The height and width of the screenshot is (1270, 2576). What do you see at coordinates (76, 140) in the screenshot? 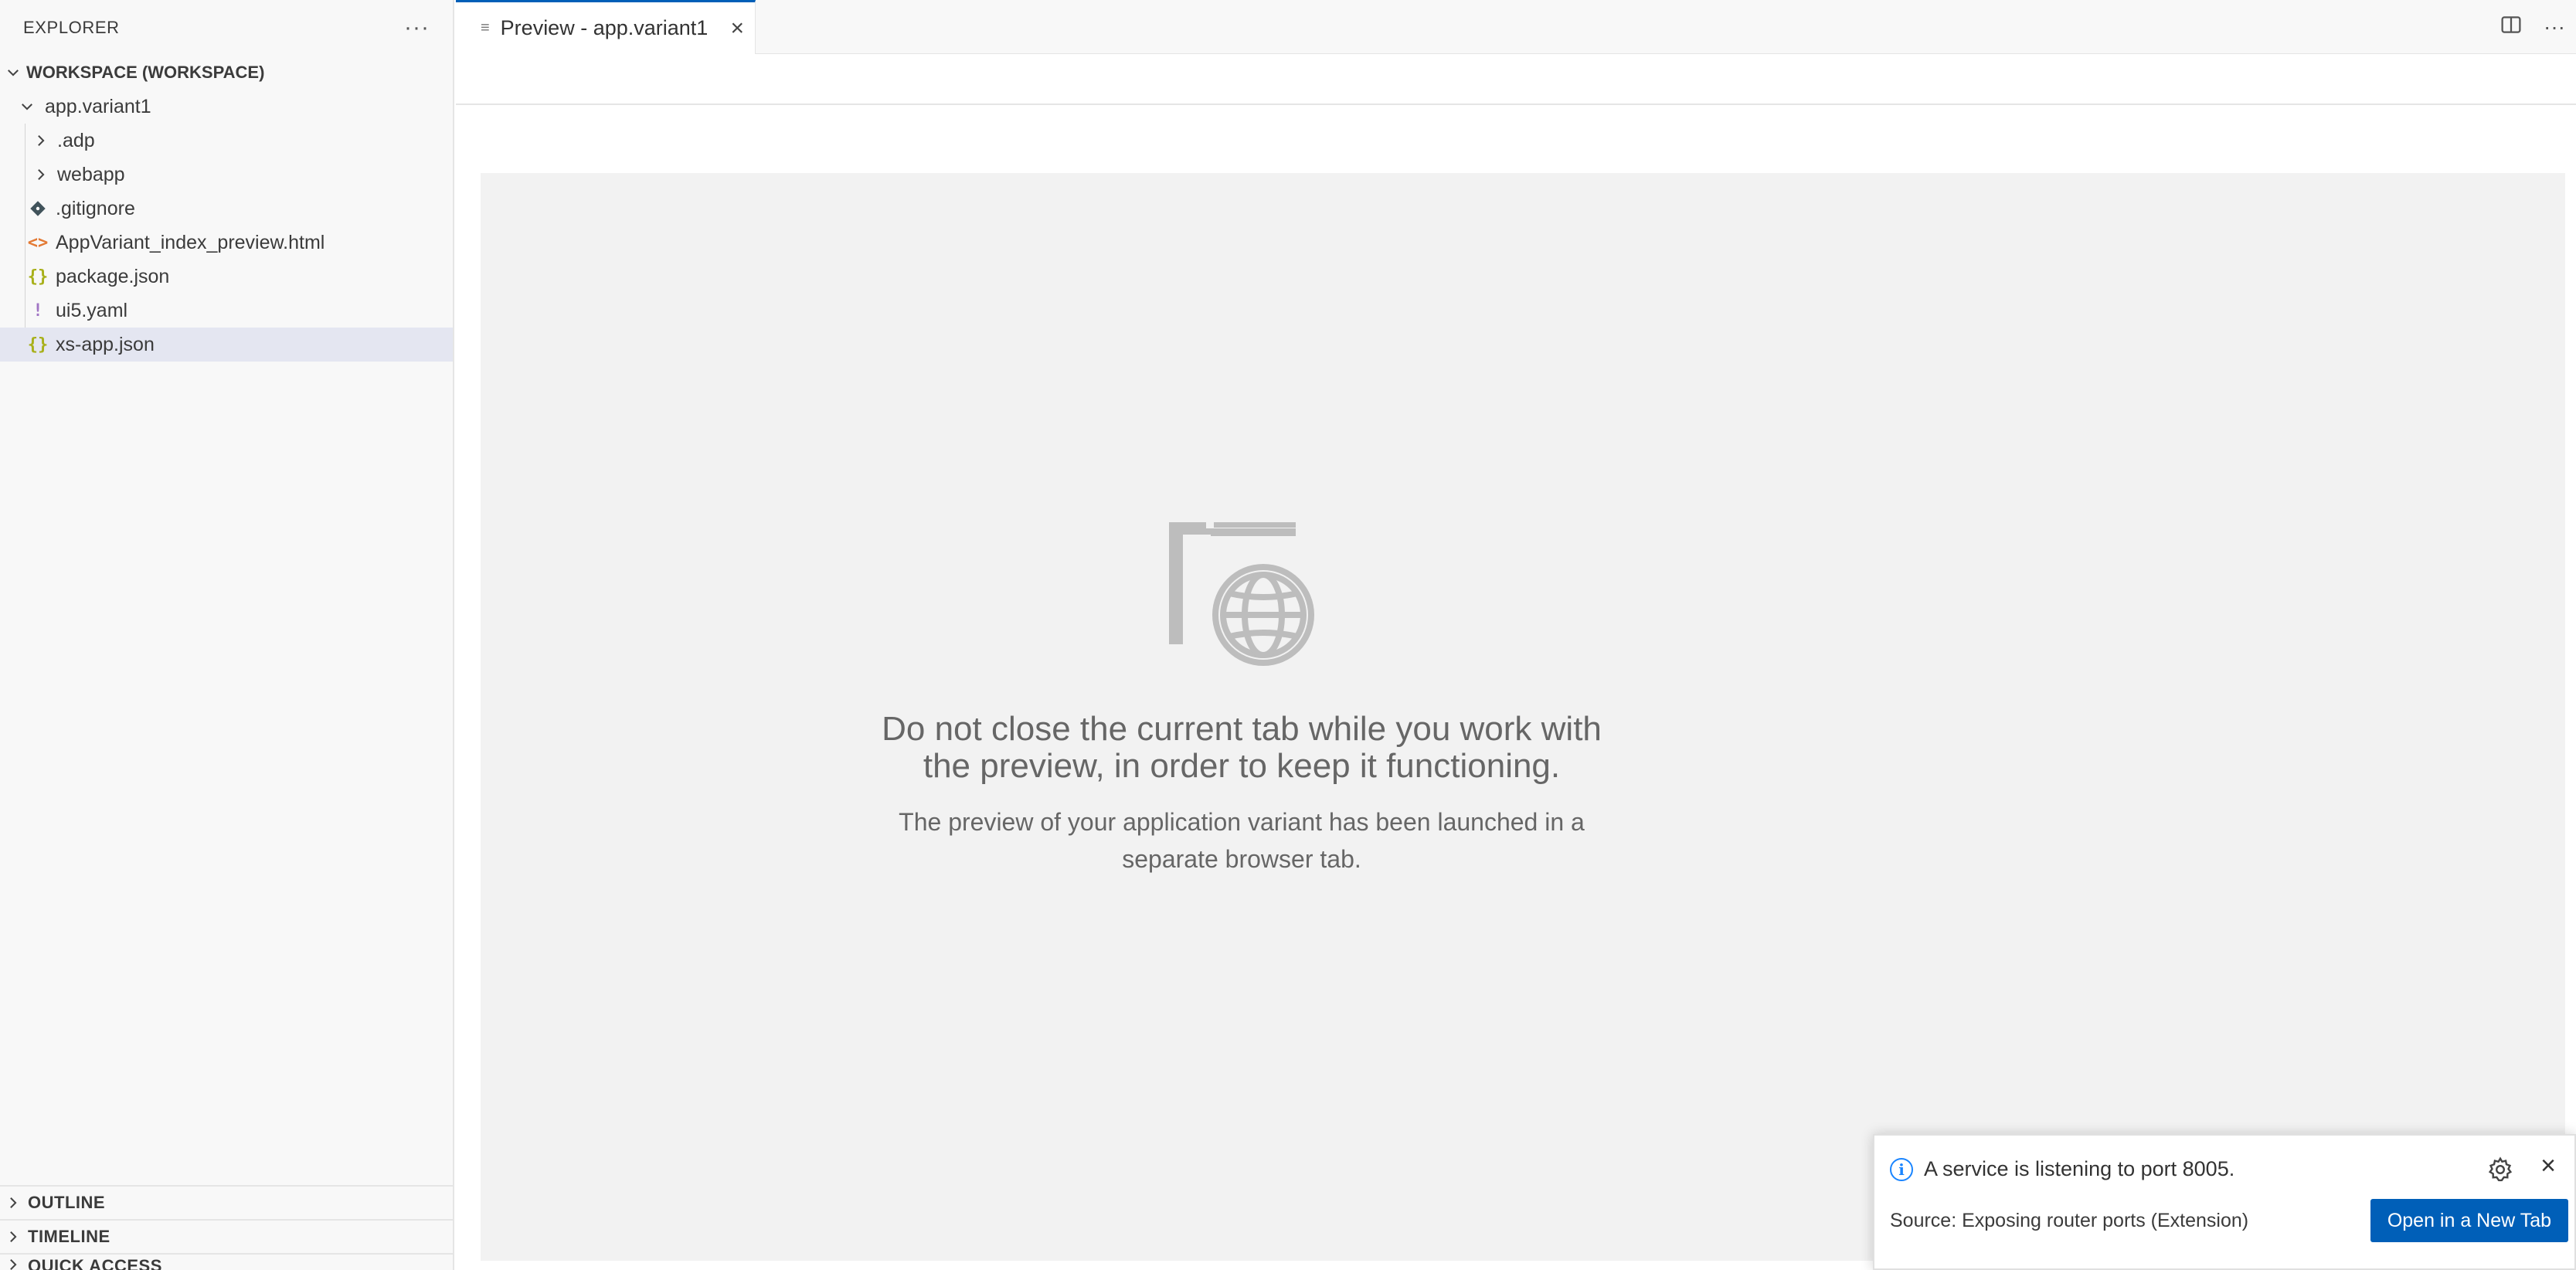
I see `tree-item-label: .adp` at bounding box center [76, 140].